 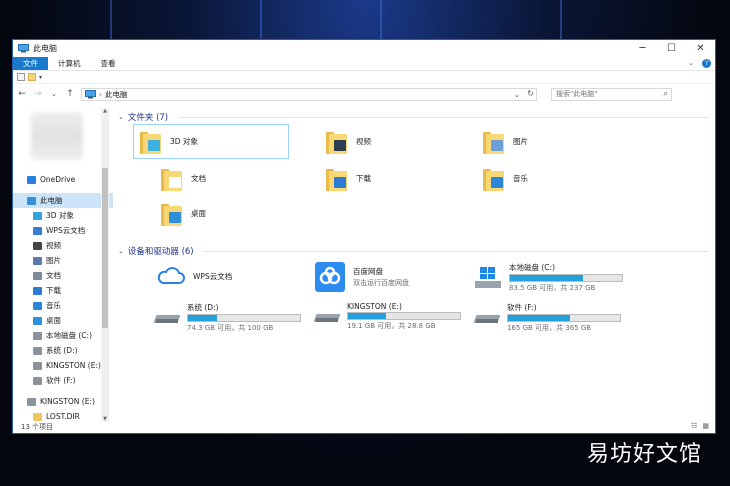 What do you see at coordinates (552, 288) in the screenshot?
I see `drive-subtext: 83.5 GB 可用，共 237 GB` at bounding box center [552, 288].